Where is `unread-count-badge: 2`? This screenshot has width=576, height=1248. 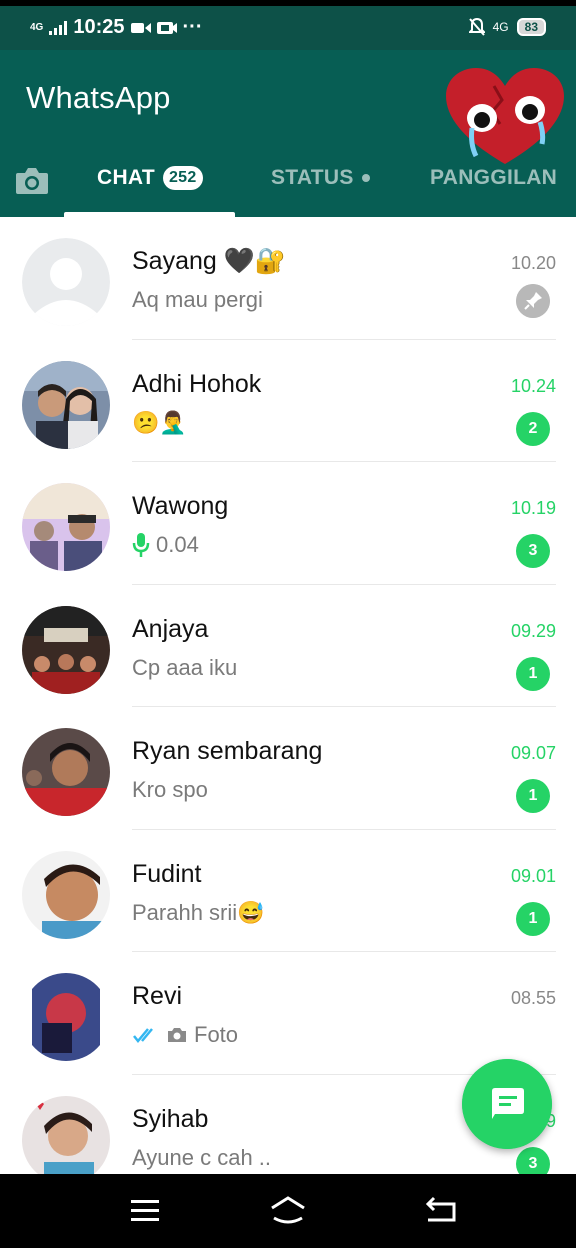 unread-count-badge: 2 is located at coordinates (533, 428).